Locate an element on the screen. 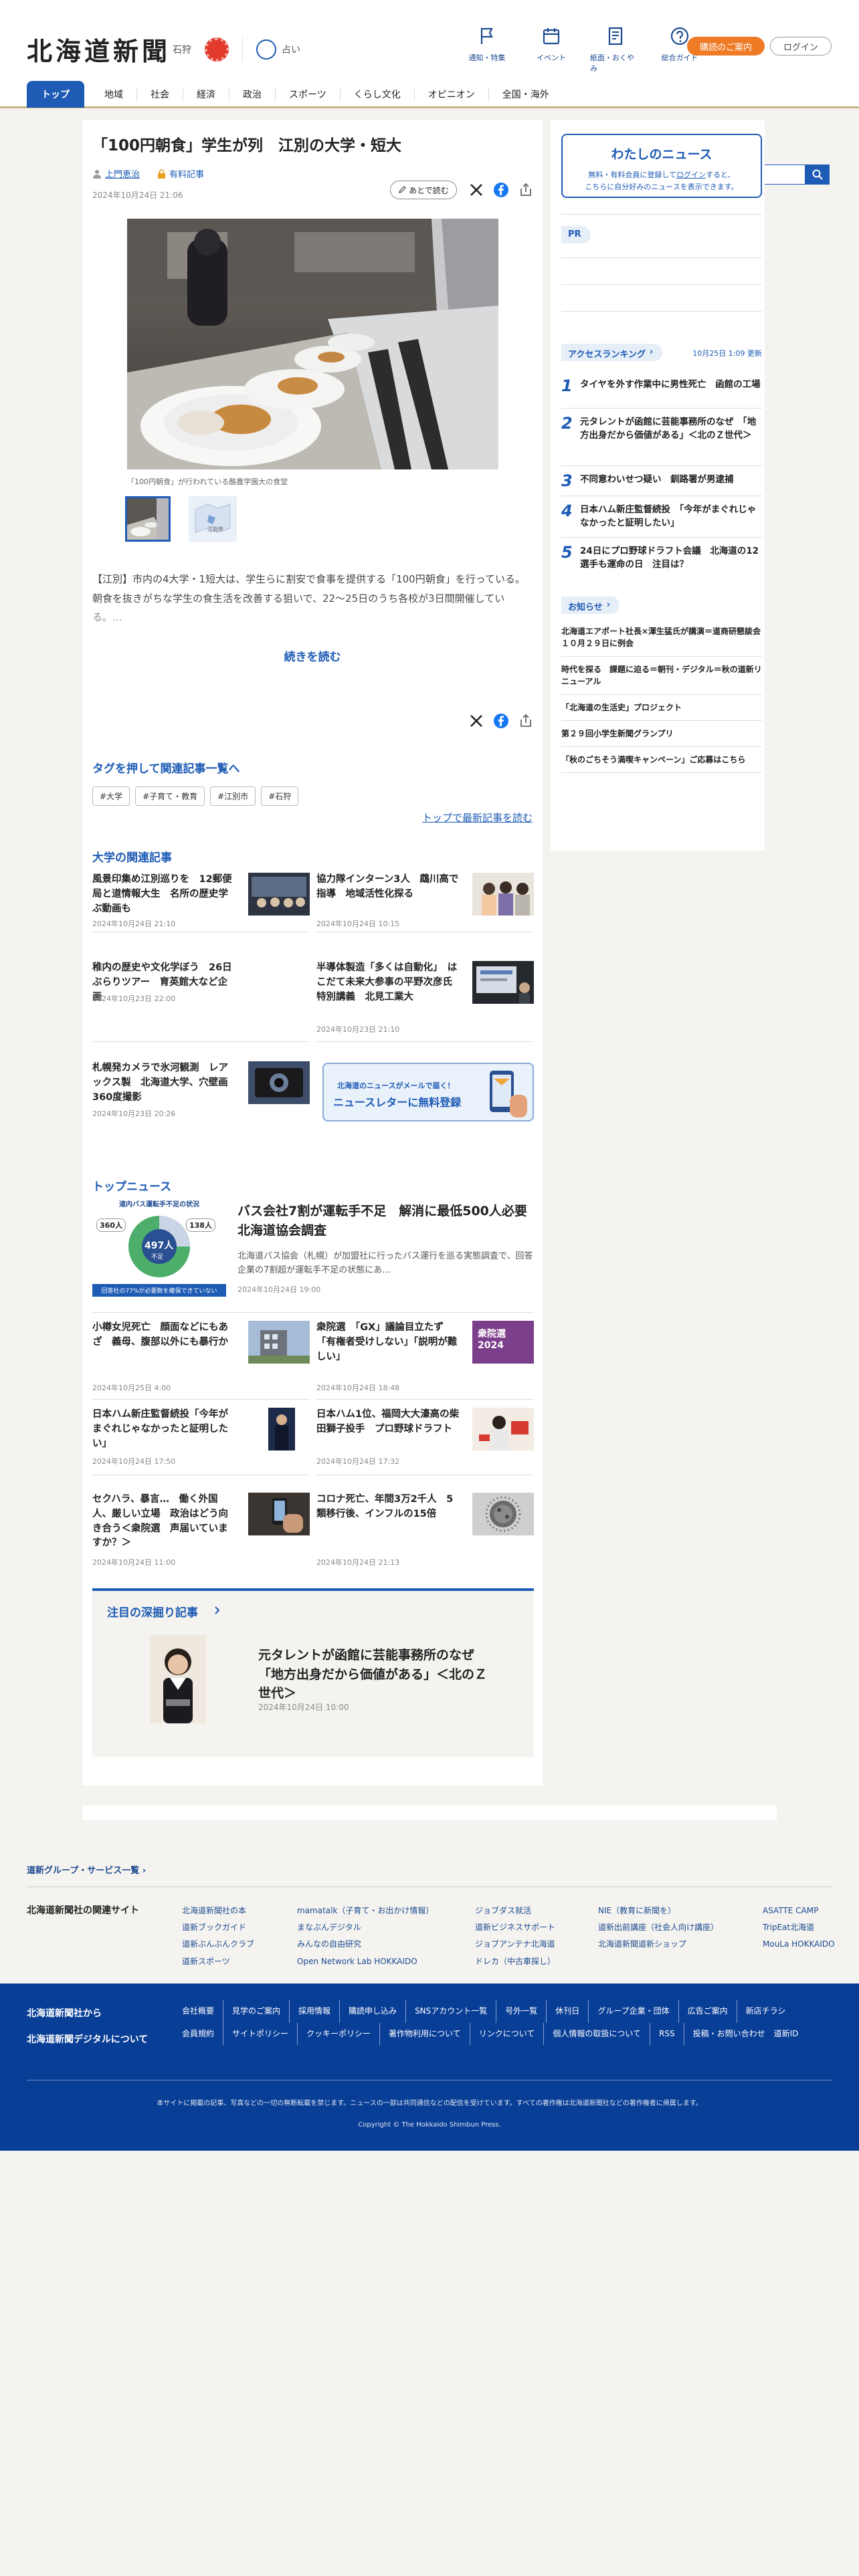 This screenshot has width=859, height=2576. tag-item: #石狩 is located at coordinates (280, 796).